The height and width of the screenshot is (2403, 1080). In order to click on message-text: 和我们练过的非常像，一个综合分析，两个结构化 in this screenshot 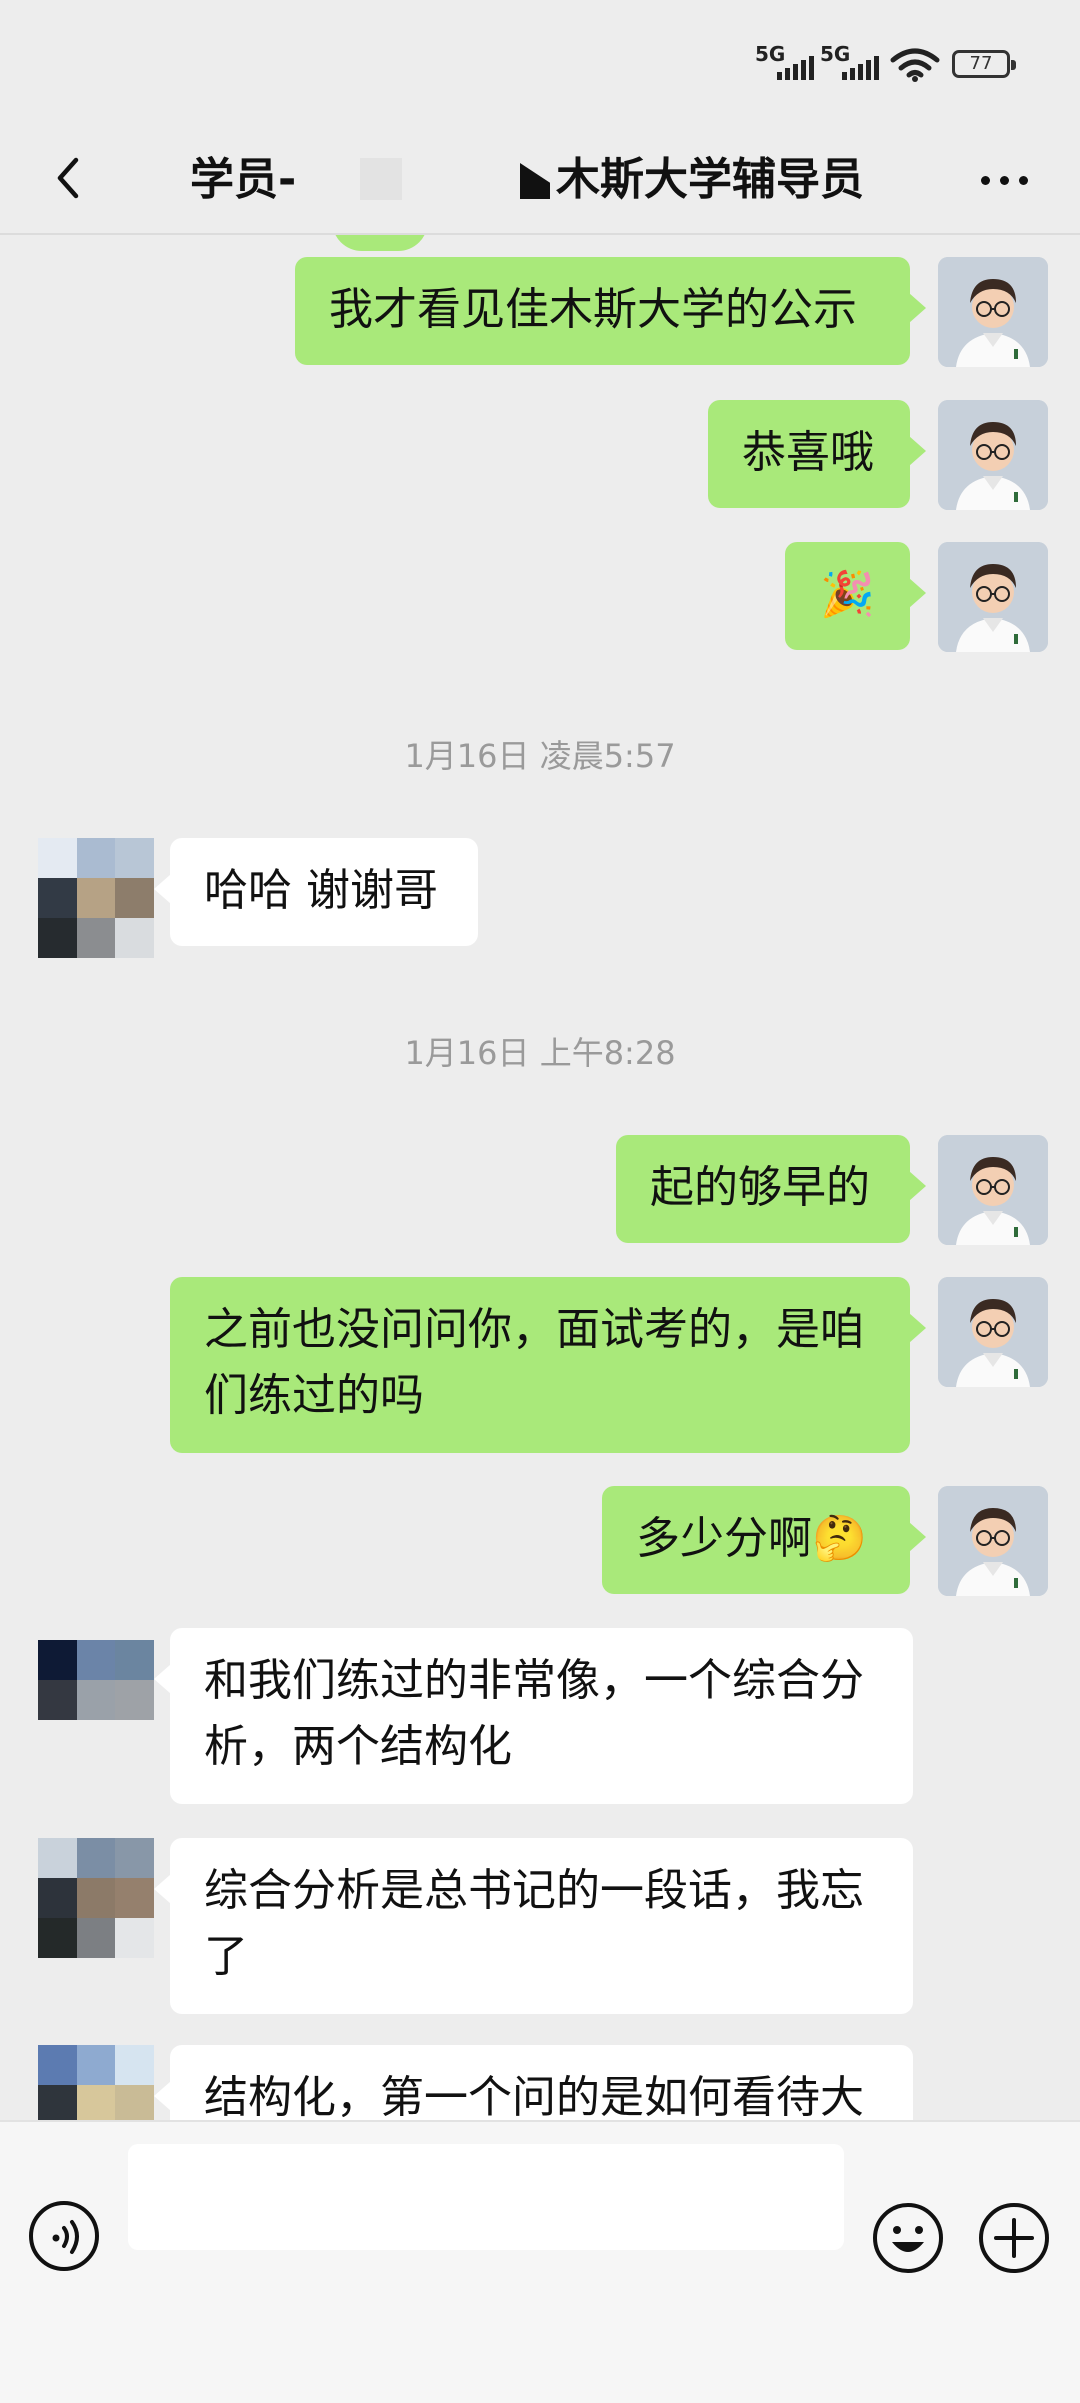, I will do `click(534, 1713)`.